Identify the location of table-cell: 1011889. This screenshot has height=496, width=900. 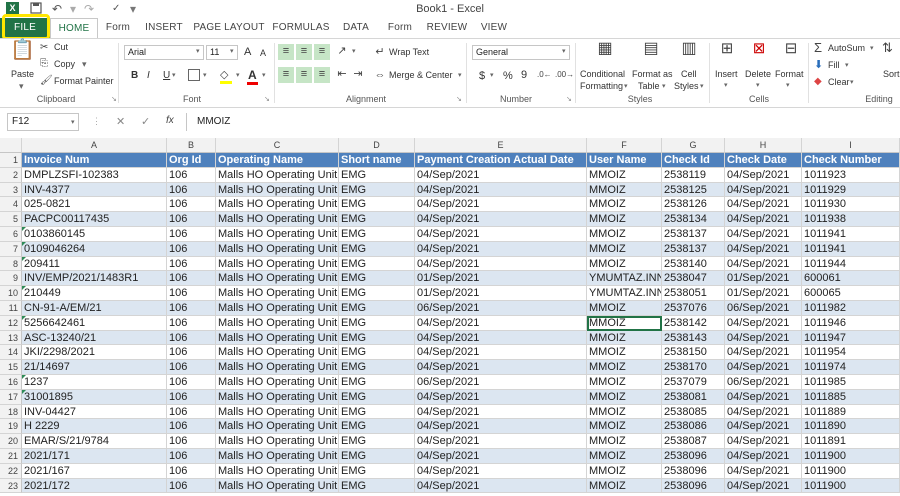
(851, 412).